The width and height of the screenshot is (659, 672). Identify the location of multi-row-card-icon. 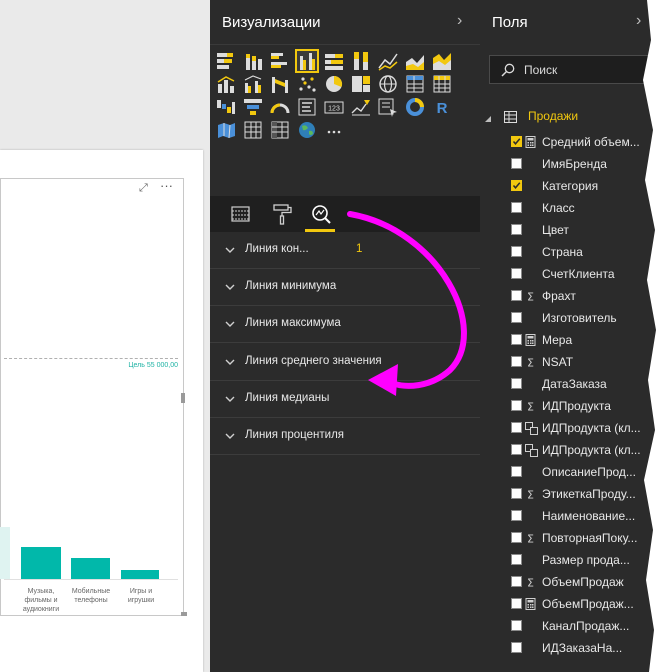
(307, 107).